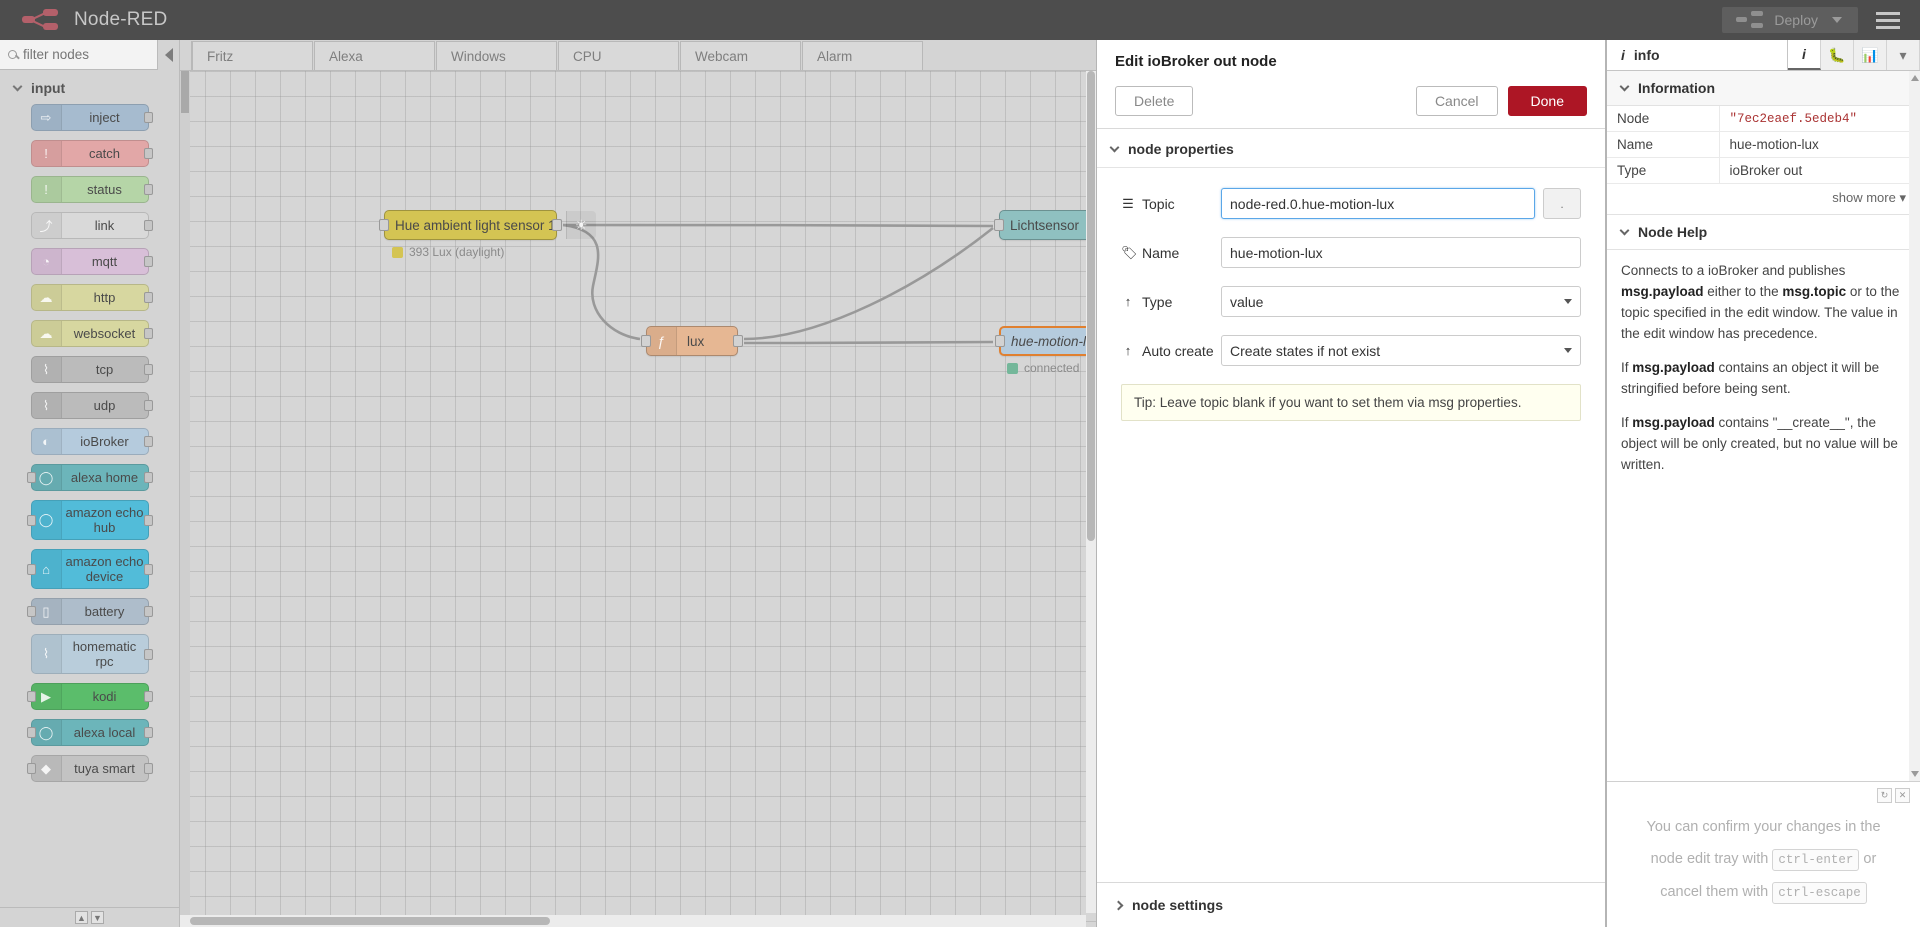  Describe the element at coordinates (89, 520) in the screenshot. I see `palette-node-amazon-echo-hub: ◯ amazon echo hub` at that location.